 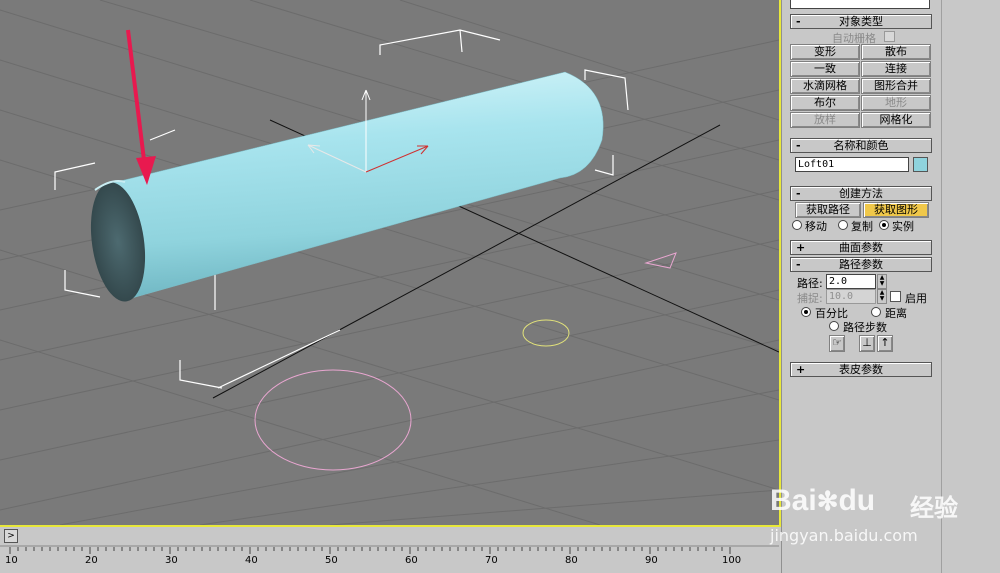 I want to click on object-color-swatch, so click(x=920, y=164).